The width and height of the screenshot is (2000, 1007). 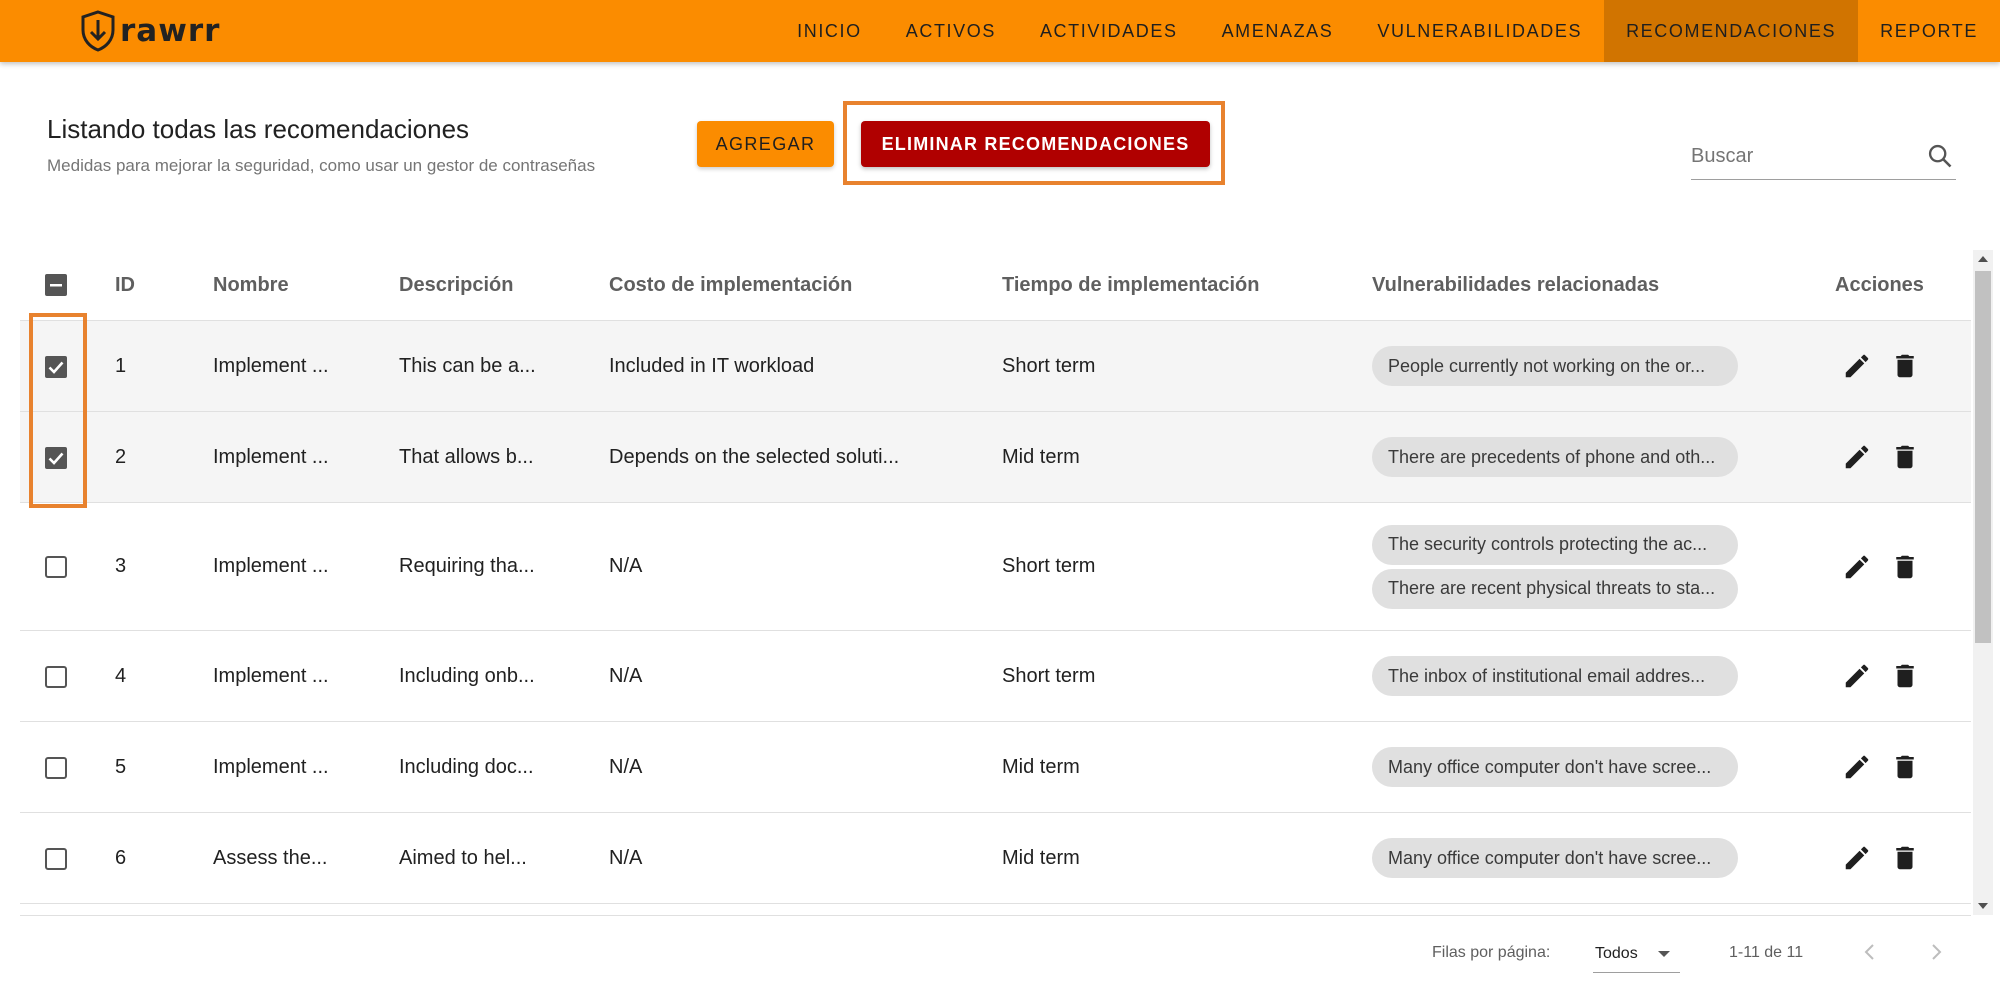 What do you see at coordinates (121, 766) in the screenshot?
I see `cell-id: 5` at bounding box center [121, 766].